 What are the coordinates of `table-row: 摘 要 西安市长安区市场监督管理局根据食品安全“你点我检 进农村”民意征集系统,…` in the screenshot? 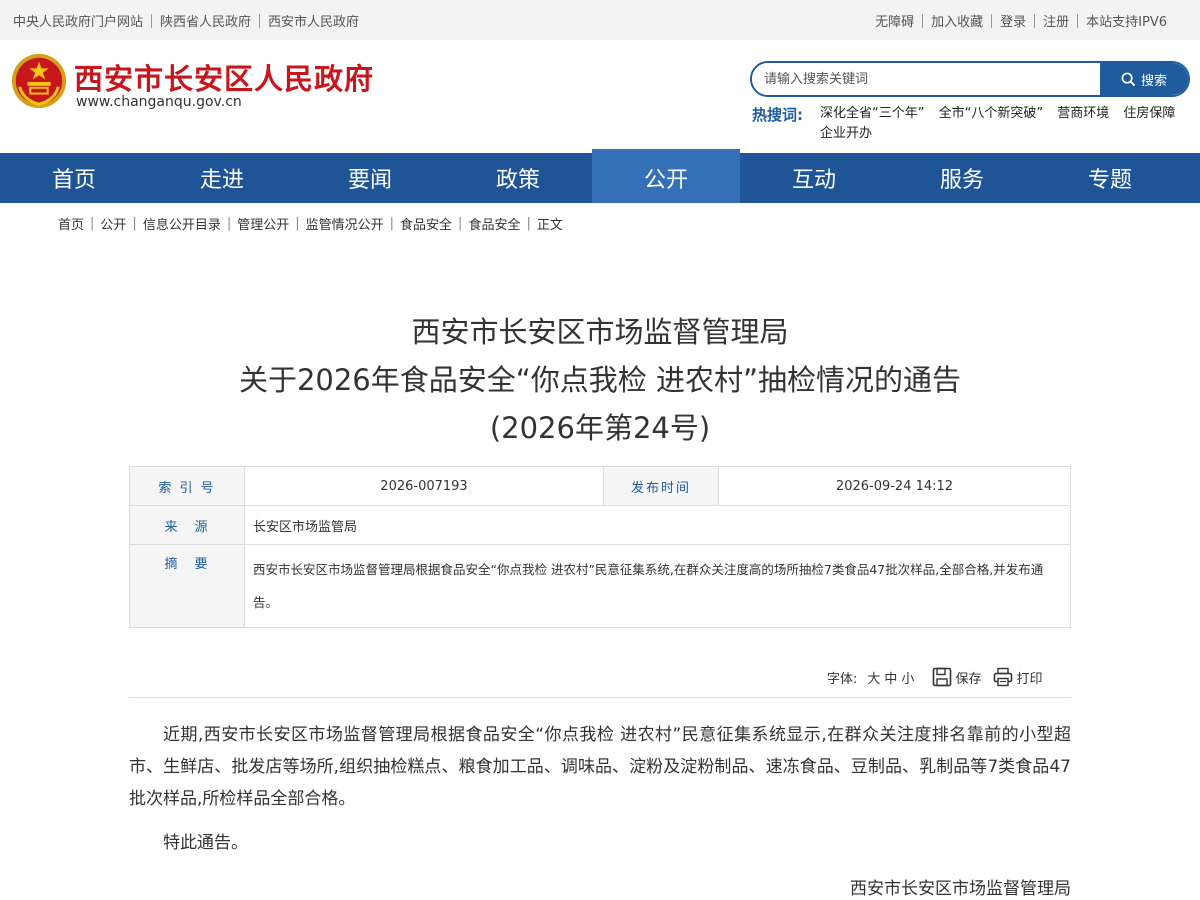 It's located at (600, 586).